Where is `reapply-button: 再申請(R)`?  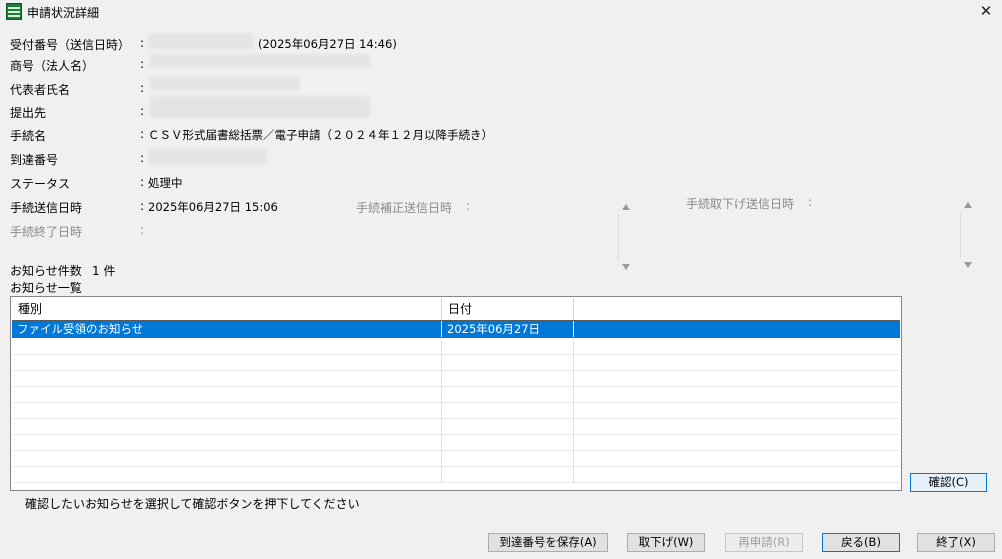
reapply-button: 再申請(R) is located at coordinates (764, 542).